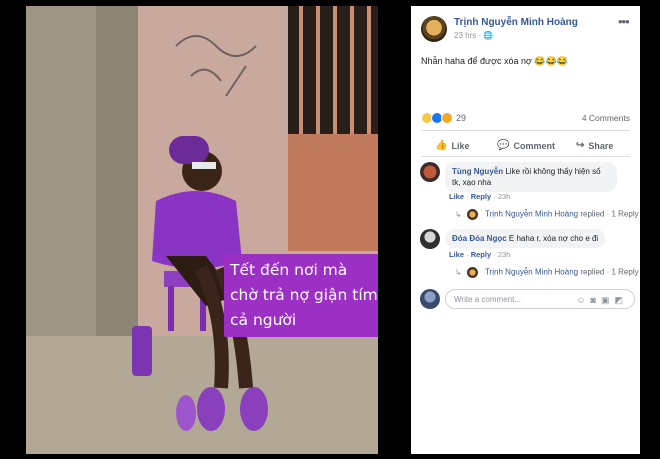  What do you see at coordinates (606, 118) in the screenshot?
I see `comment-count: 4 Comments` at bounding box center [606, 118].